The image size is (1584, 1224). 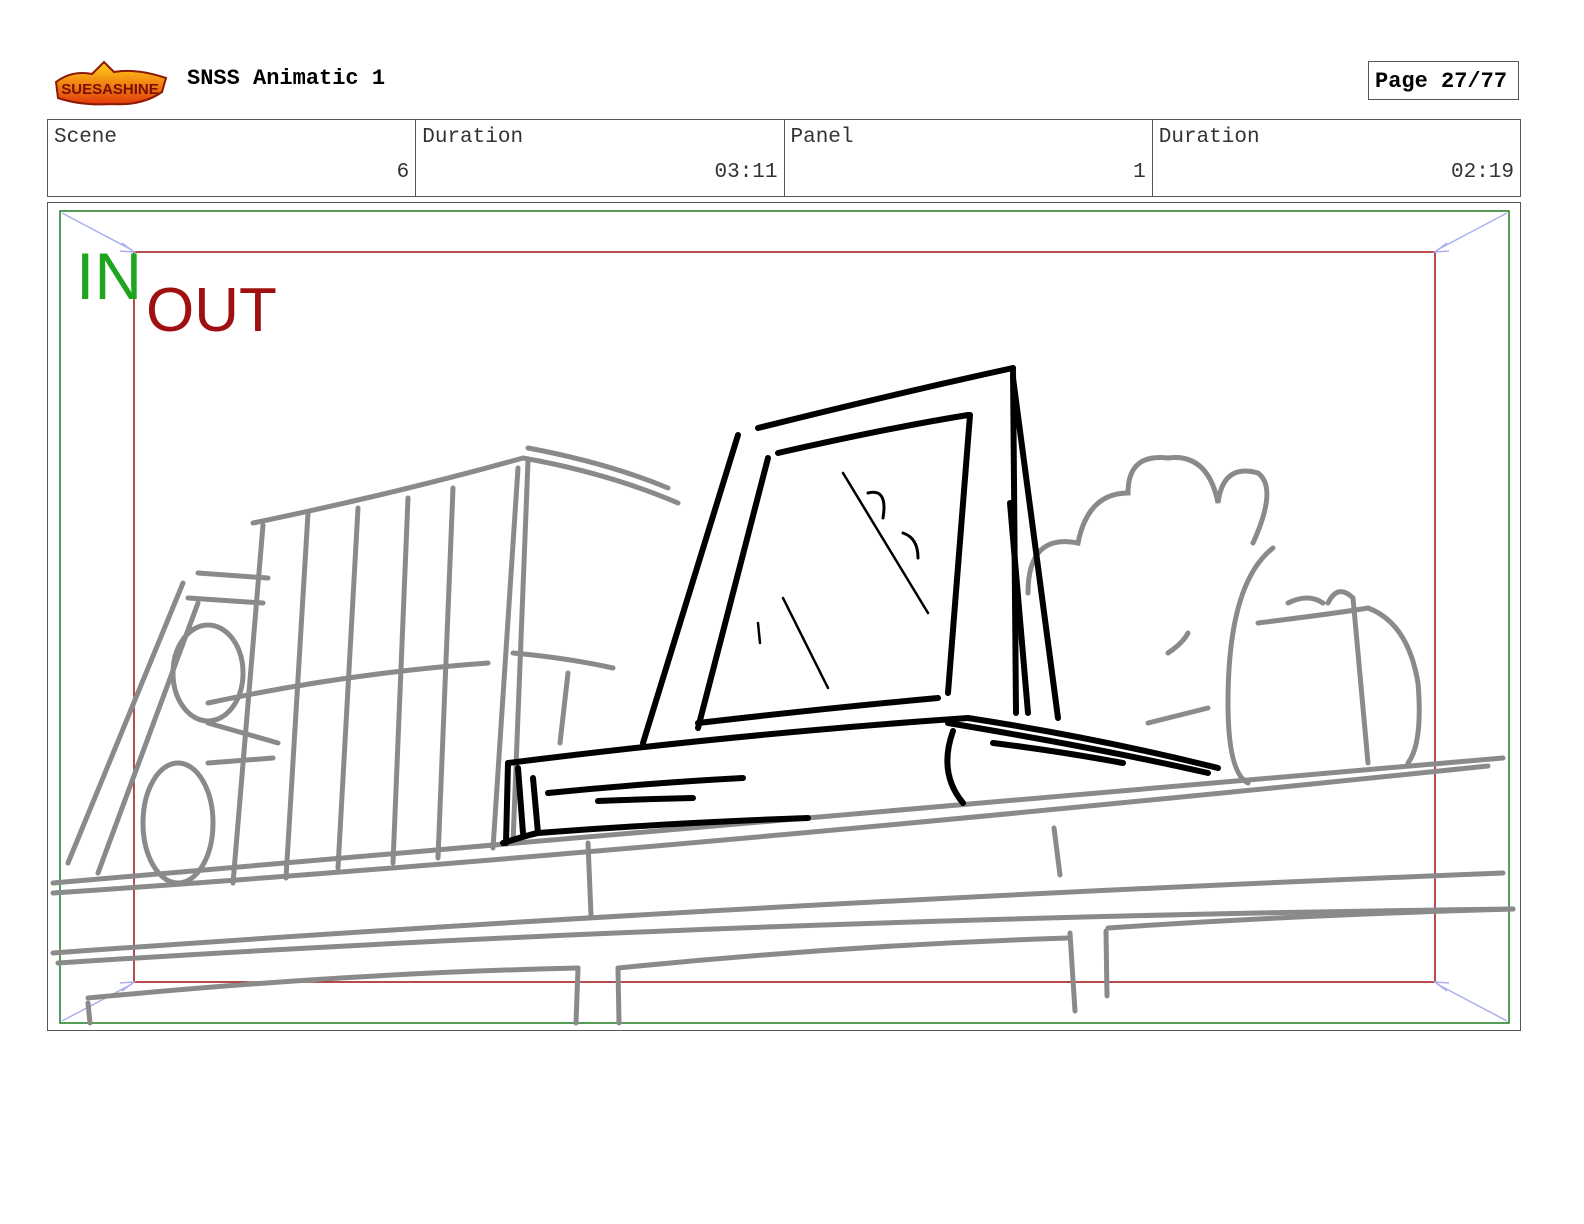 What do you see at coordinates (403, 172) in the screenshot?
I see `scene-value: 6` at bounding box center [403, 172].